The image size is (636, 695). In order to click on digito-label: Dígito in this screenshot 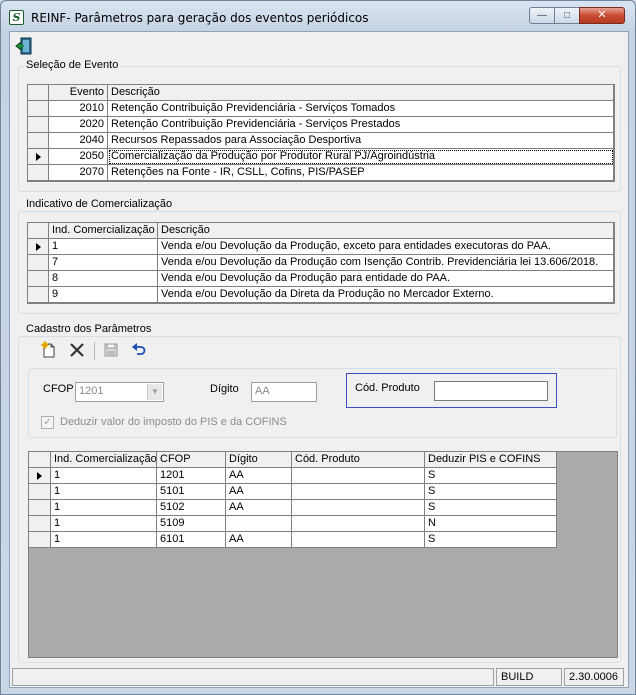, I will do `click(224, 389)`.